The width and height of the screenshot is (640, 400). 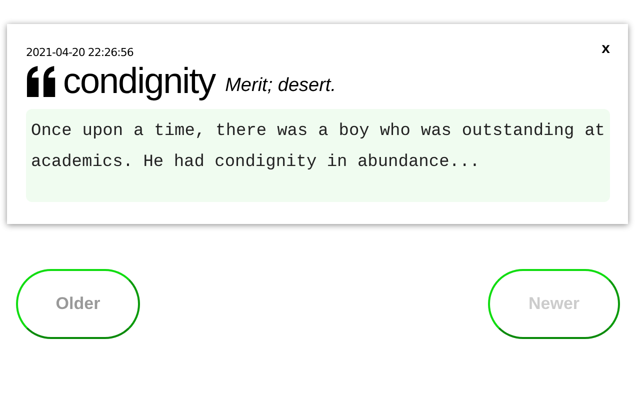 I want to click on nav-button: Older, so click(x=78, y=304).